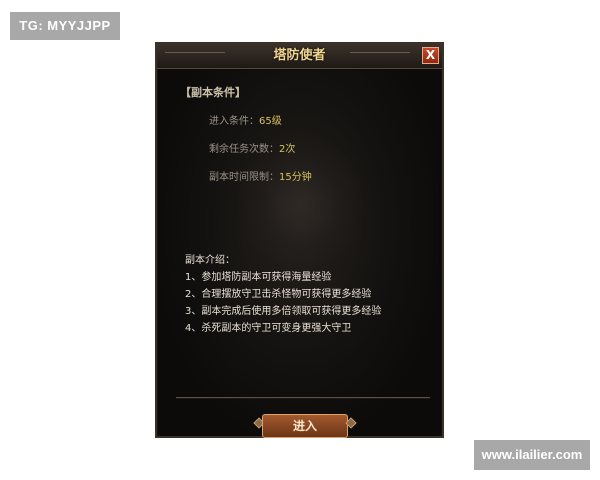 This screenshot has width=600, height=480. Describe the element at coordinates (244, 149) in the screenshot. I see `remaining-runs-label: 剩余任务次数：` at that location.